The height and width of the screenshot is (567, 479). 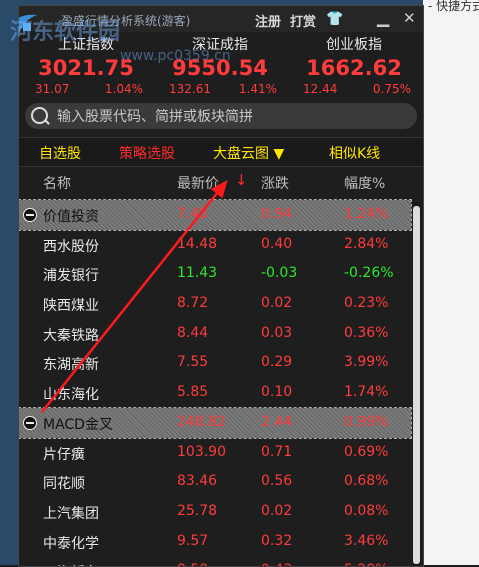 What do you see at coordinates (334, 19) in the screenshot?
I see `skin-shirt-icon: 👕` at bounding box center [334, 19].